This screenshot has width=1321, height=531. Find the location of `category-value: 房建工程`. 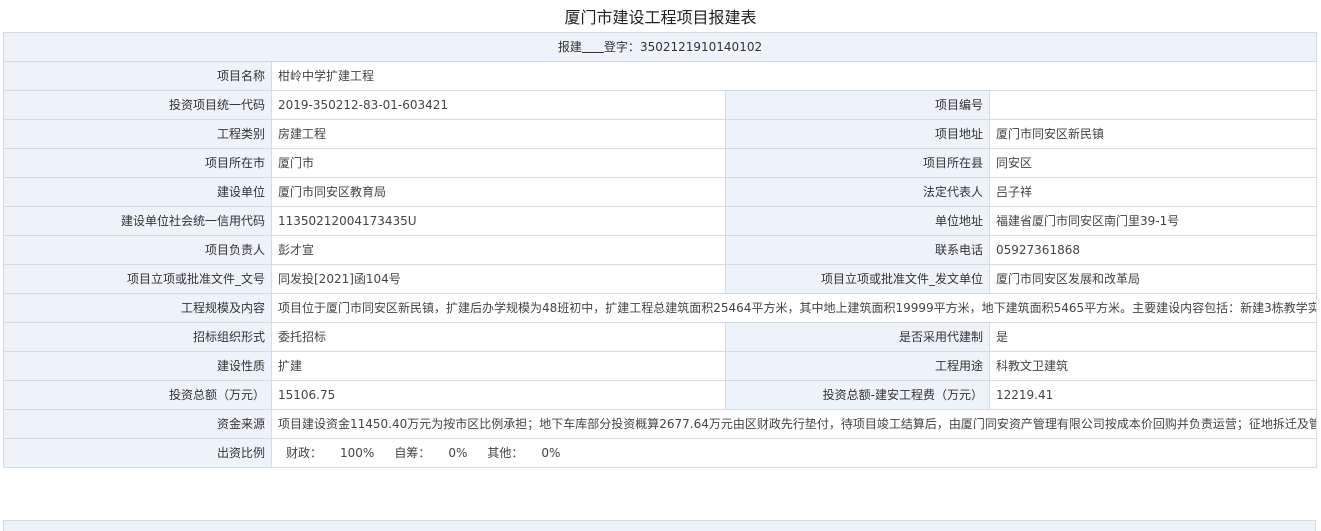

category-value: 房建工程 is located at coordinates (498, 134).